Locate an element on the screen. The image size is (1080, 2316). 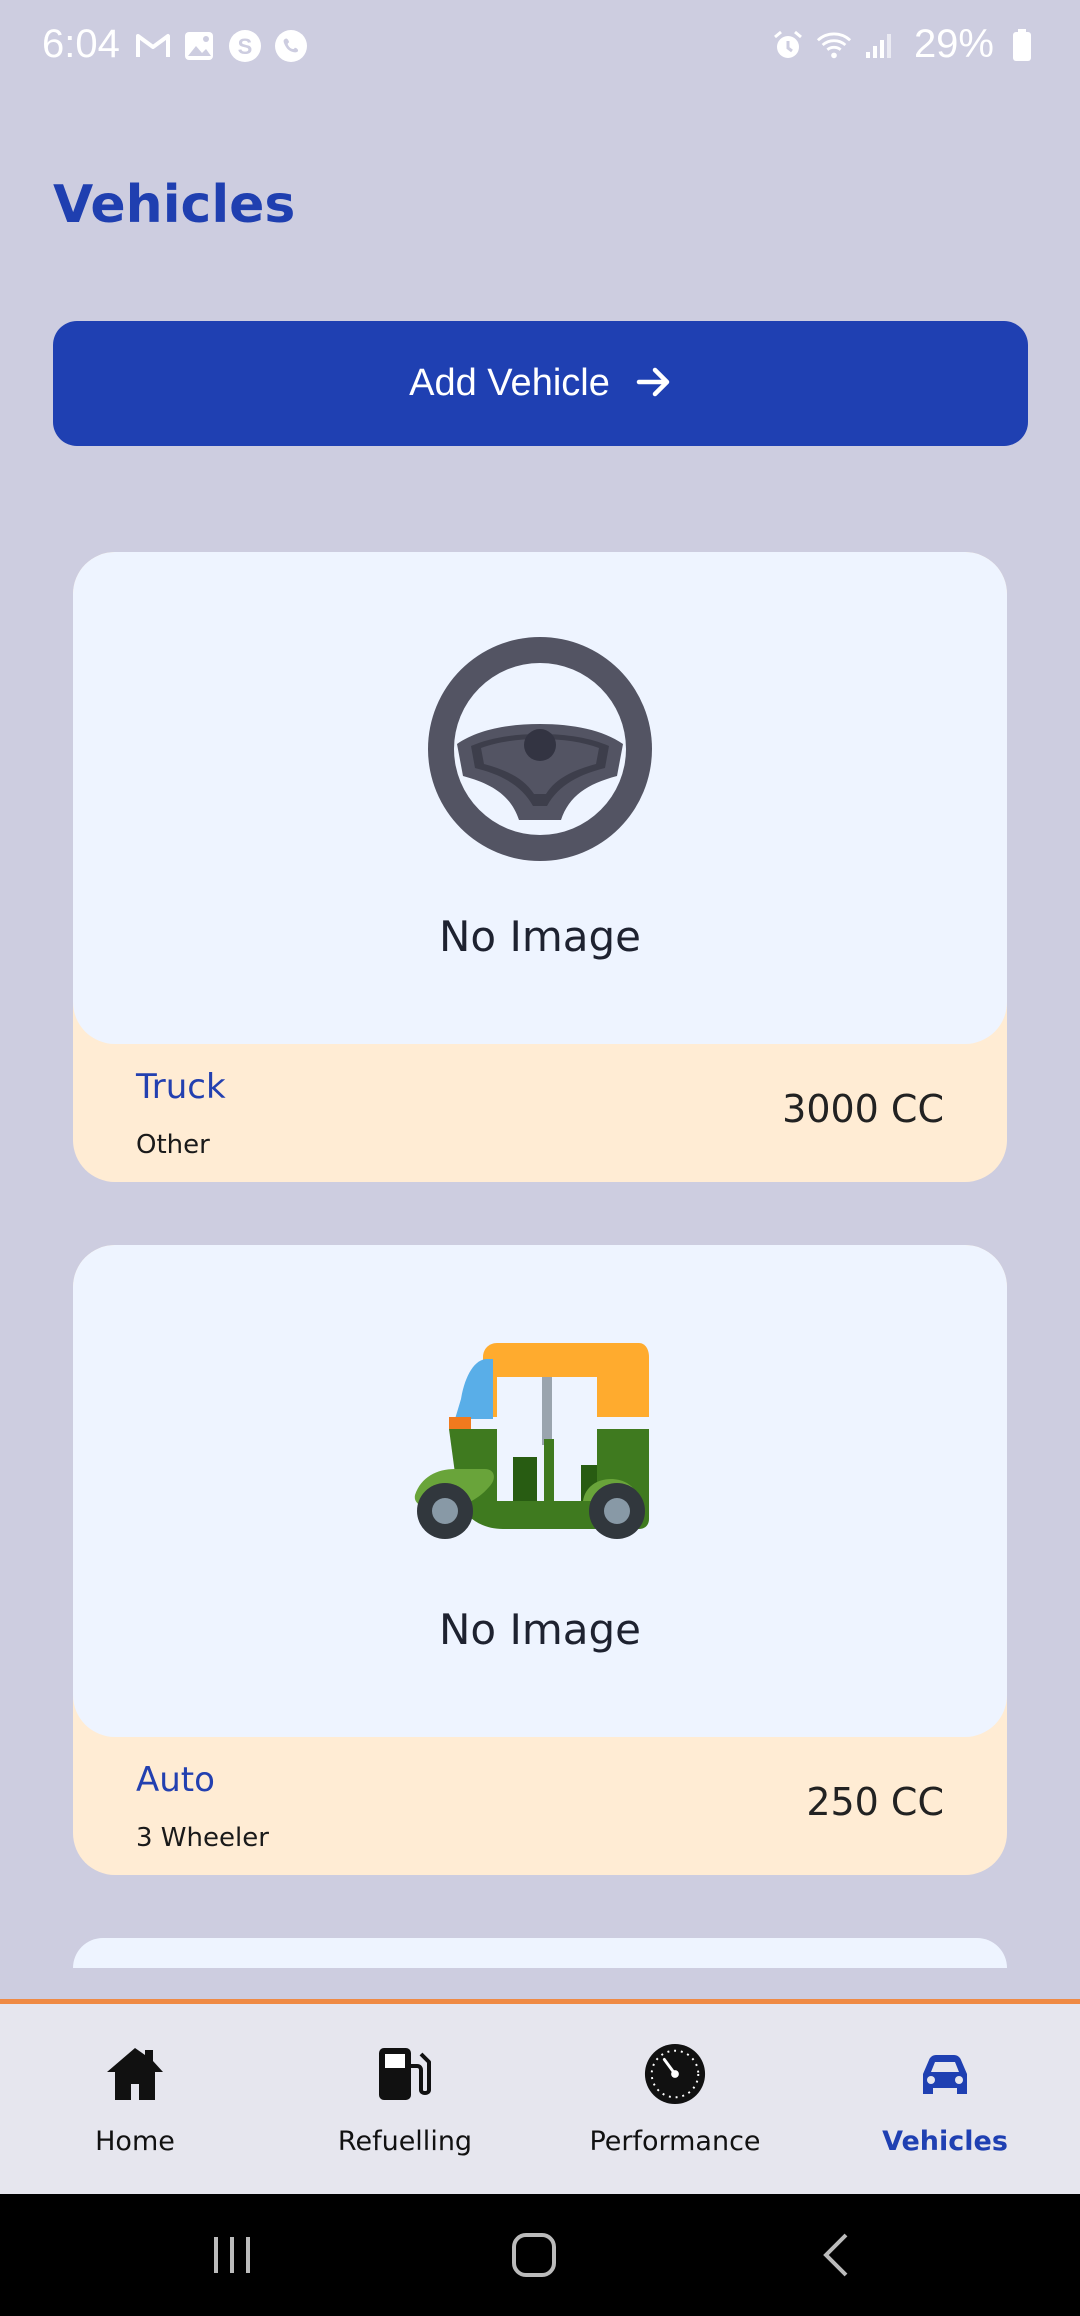
back-icon is located at coordinates (835, 2255).